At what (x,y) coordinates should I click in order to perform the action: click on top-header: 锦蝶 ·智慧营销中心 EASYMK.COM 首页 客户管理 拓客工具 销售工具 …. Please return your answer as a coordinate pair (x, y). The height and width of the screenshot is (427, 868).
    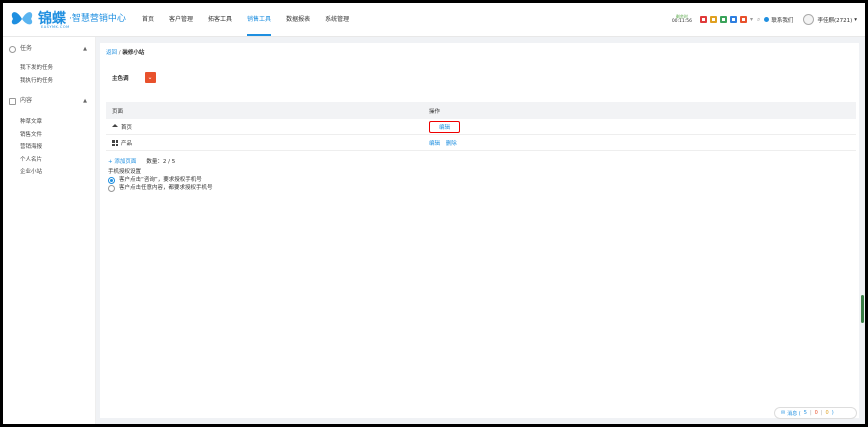
    Looking at the image, I should click on (434, 20).